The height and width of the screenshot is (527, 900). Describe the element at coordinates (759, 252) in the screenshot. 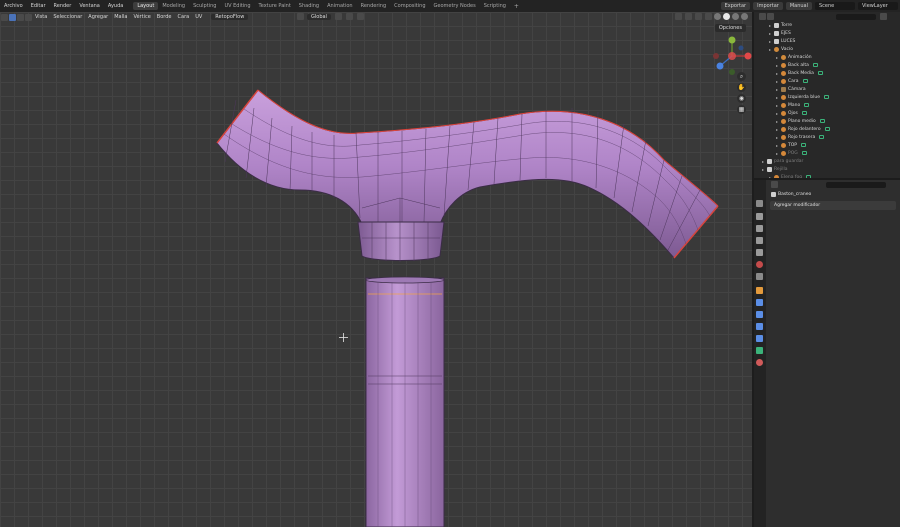

I see `scene-tab-icon` at that location.